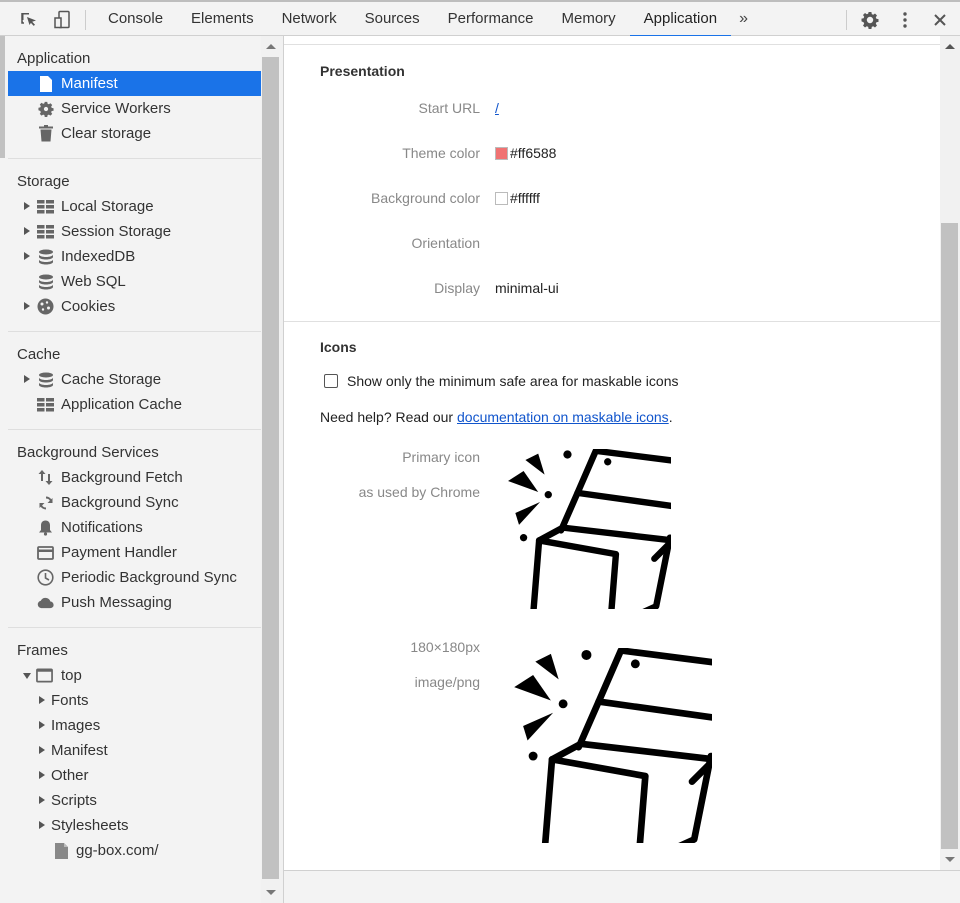 The width and height of the screenshot is (960, 903). What do you see at coordinates (629, 756) in the screenshot?
I see `open-box-icon` at bounding box center [629, 756].